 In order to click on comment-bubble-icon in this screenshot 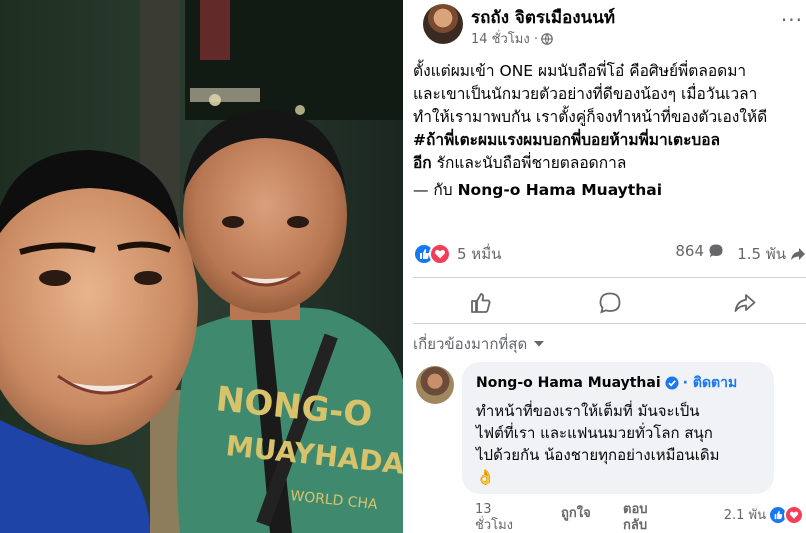, I will do `click(716, 250)`.